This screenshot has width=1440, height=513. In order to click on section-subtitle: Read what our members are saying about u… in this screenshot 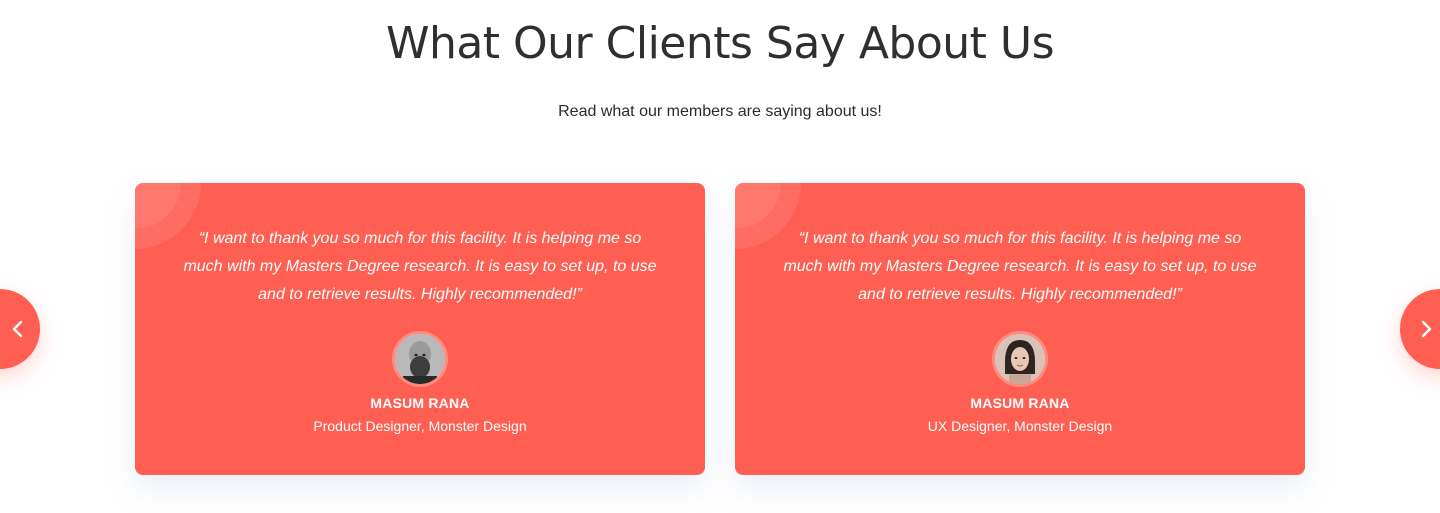, I will do `click(720, 111)`.